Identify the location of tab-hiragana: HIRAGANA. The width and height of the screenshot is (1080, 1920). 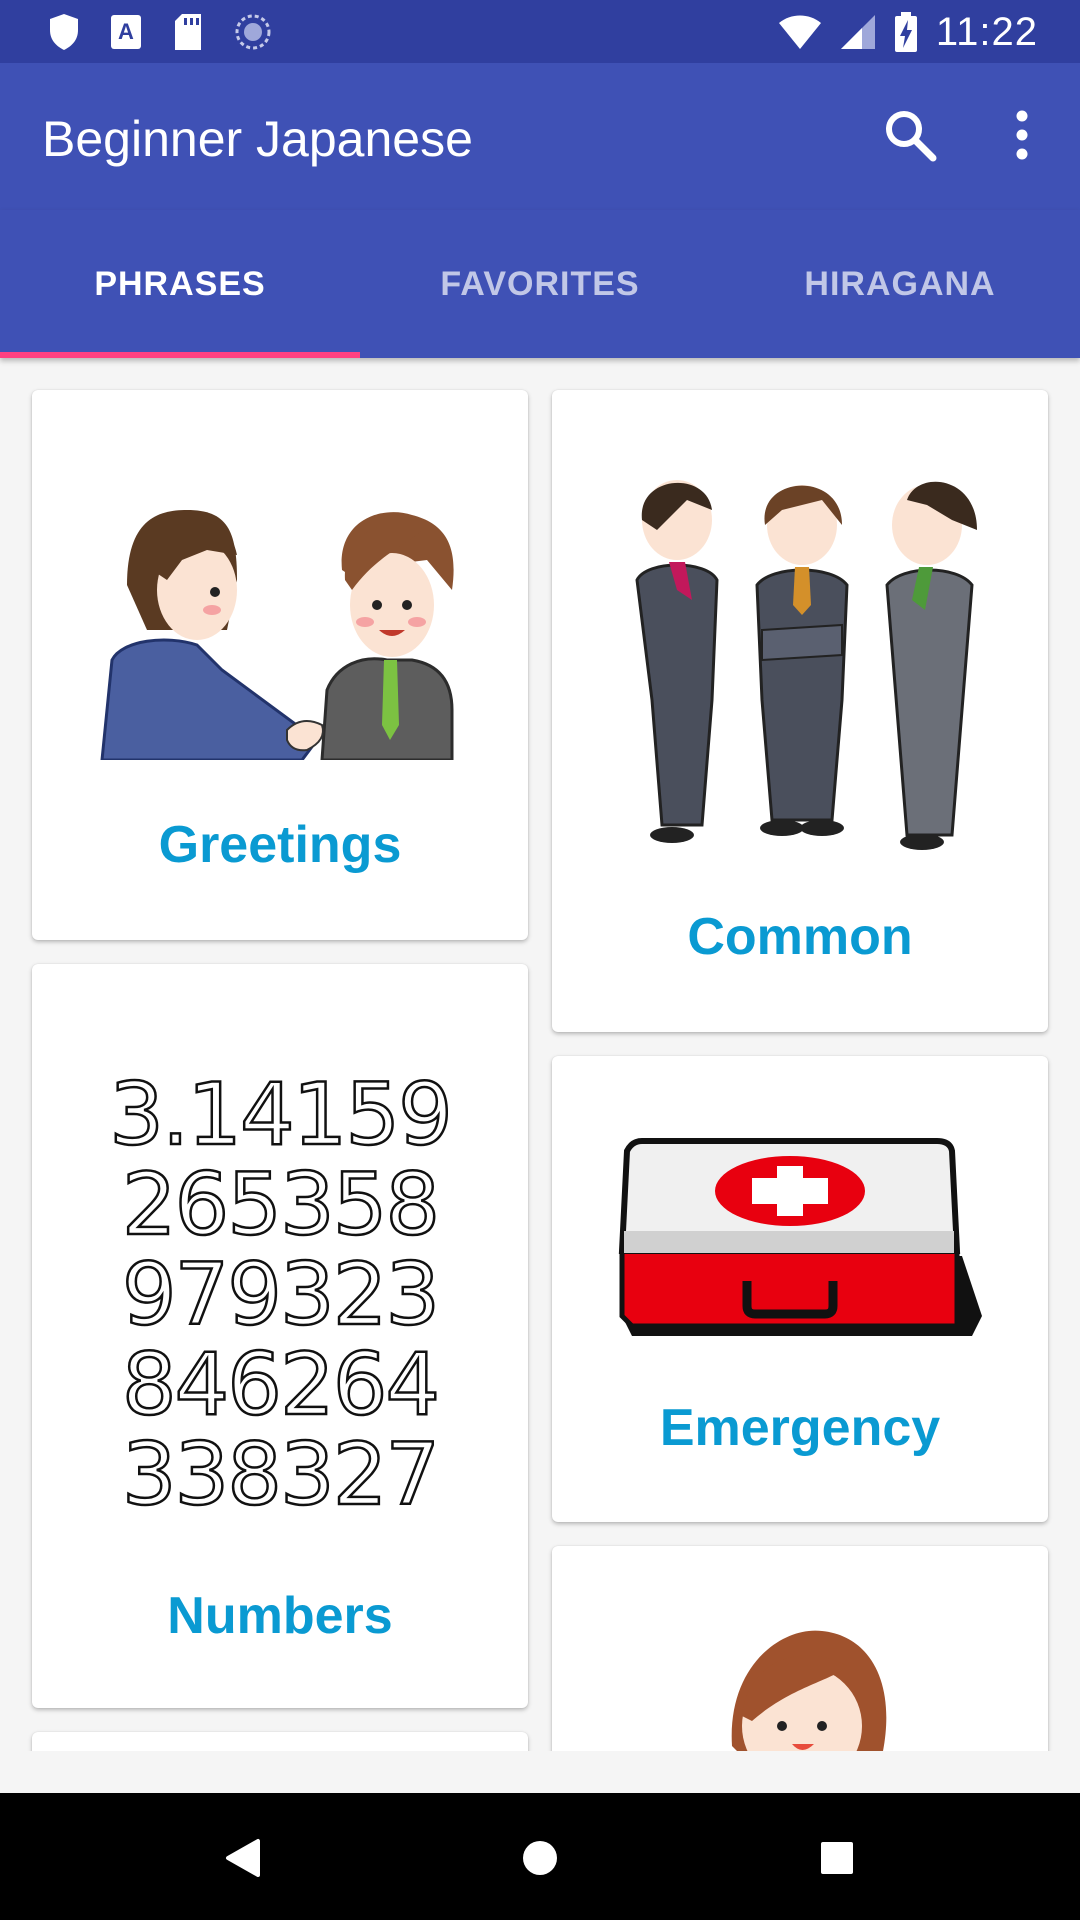
(900, 284).